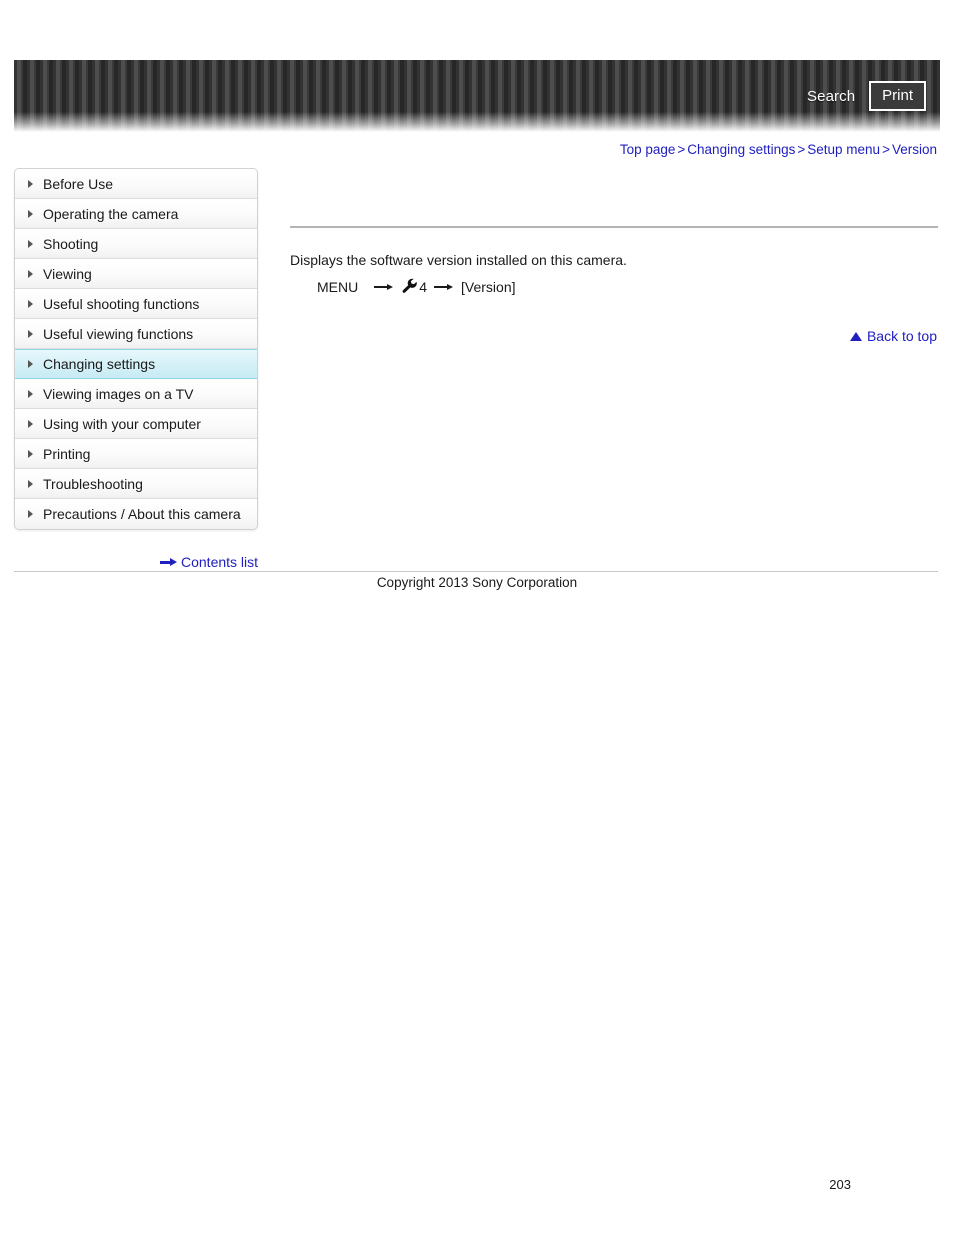 Image resolution: width=954 pixels, height=1235 pixels. What do you see at coordinates (121, 303) in the screenshot?
I see `sidebar-item-label: Useful shooting functions` at bounding box center [121, 303].